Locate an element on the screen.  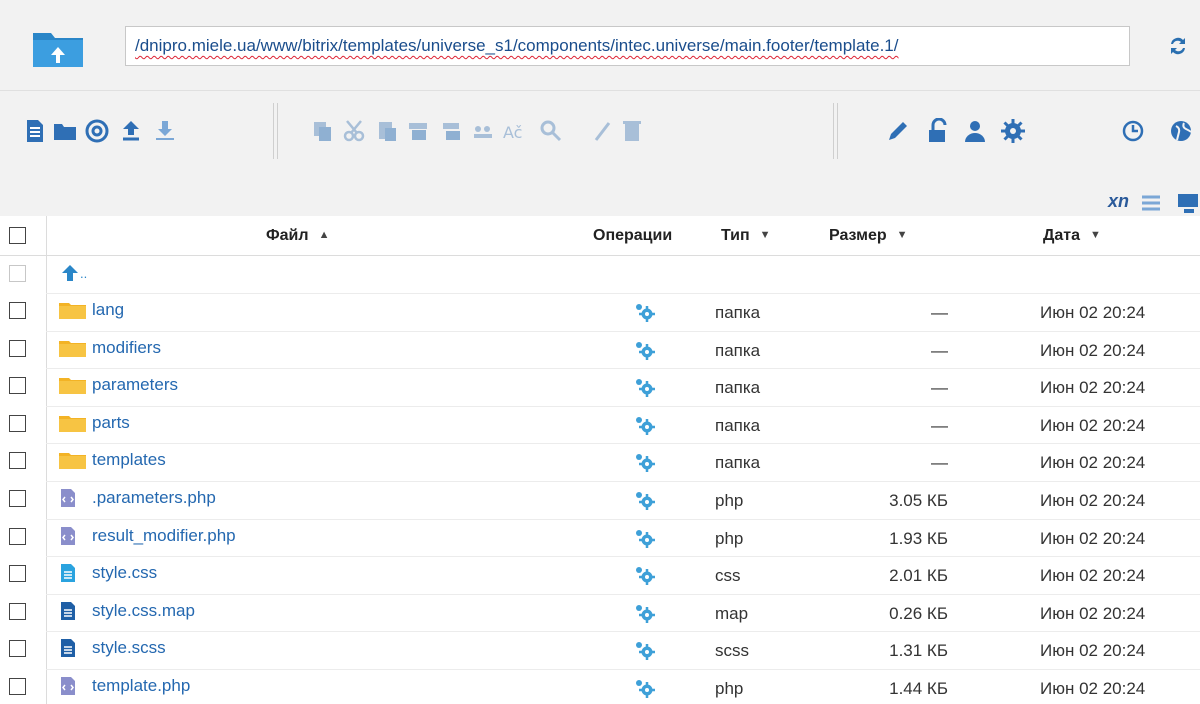
user-icon is located at coordinates (975, 131).